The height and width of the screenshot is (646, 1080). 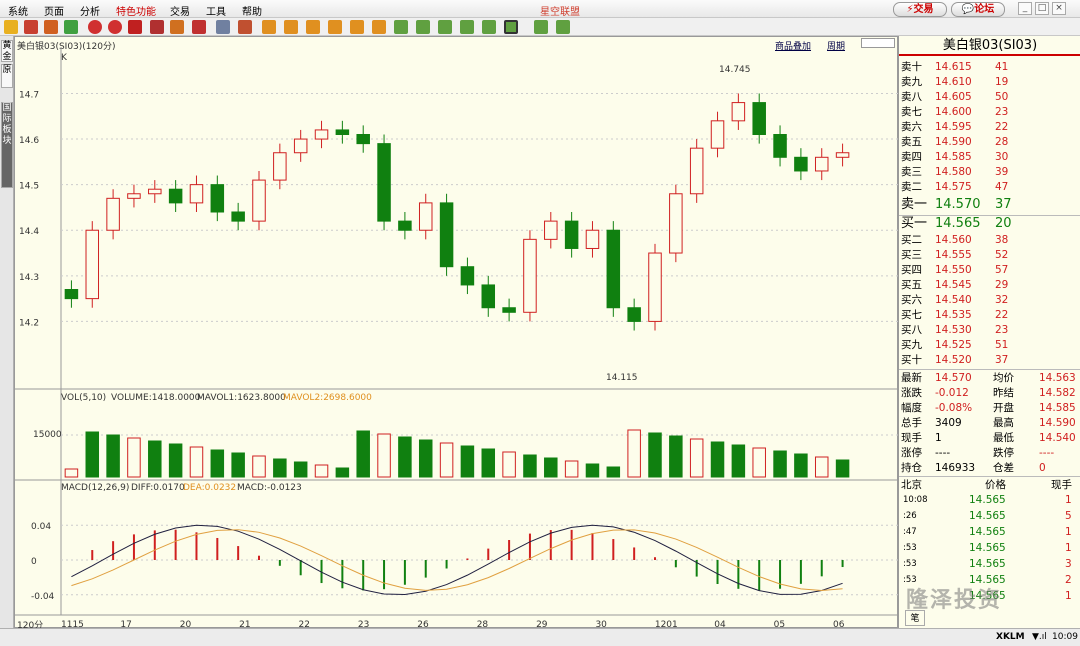 I want to click on stat-row: 涨跌 -0.012 昨结 14.582, so click(x=988, y=393).